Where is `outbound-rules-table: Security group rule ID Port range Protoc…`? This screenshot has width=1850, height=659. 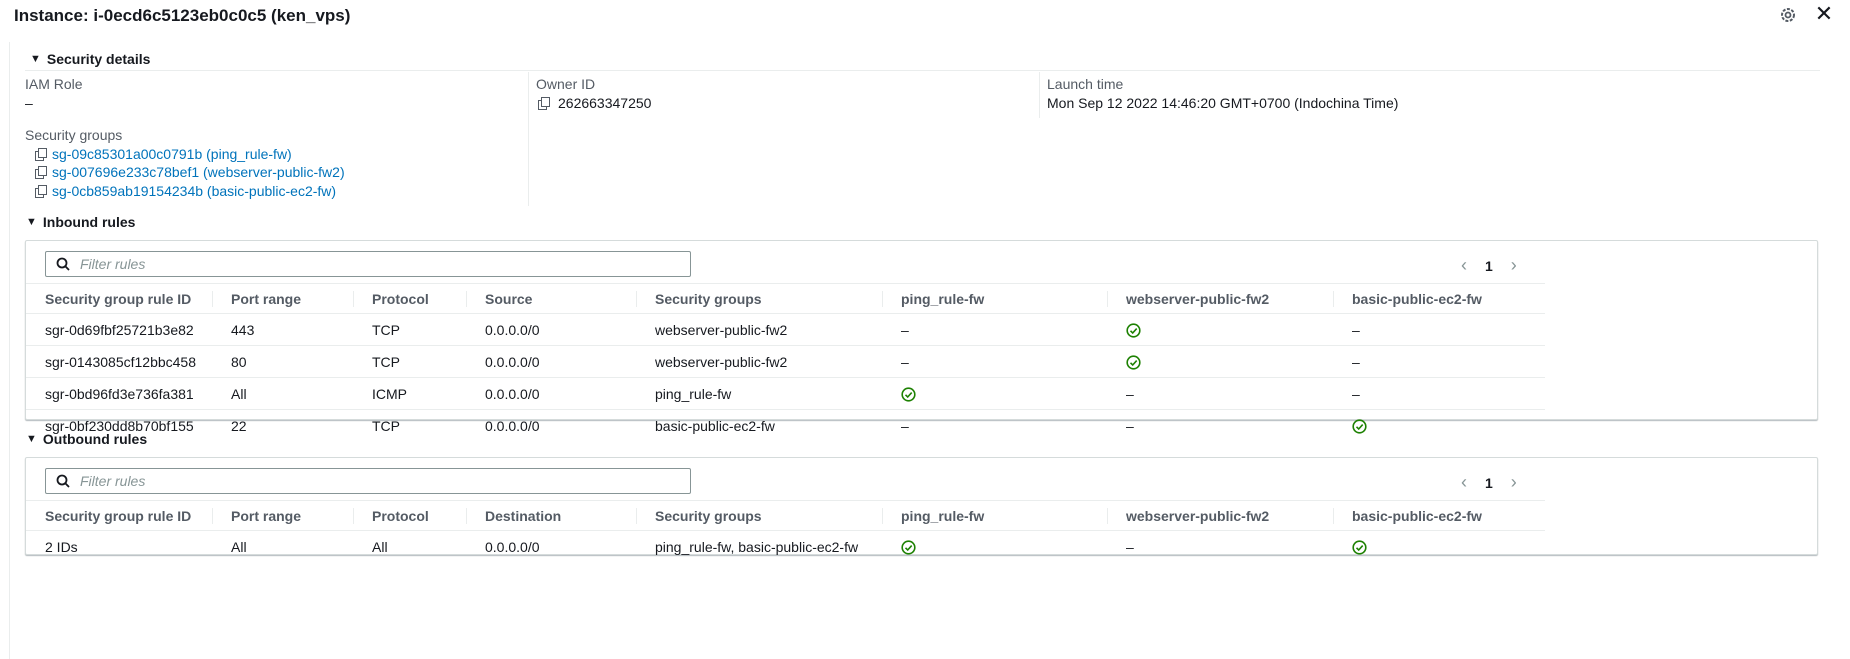 outbound-rules-table: Security group rule ID Port range Protoc… is located at coordinates (785, 531).